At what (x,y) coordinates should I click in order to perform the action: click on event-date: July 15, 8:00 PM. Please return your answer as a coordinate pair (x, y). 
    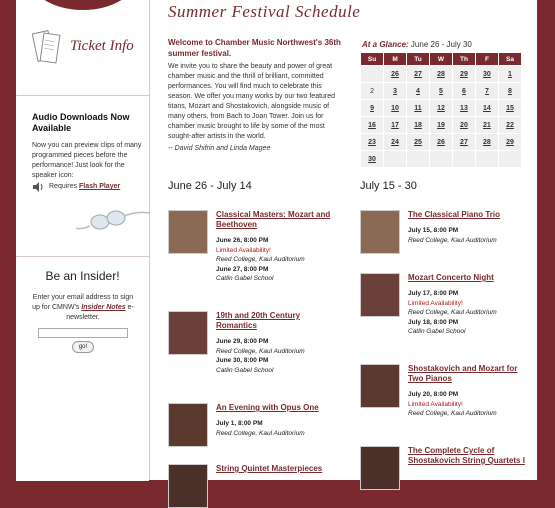
    Looking at the image, I should click on (433, 230).